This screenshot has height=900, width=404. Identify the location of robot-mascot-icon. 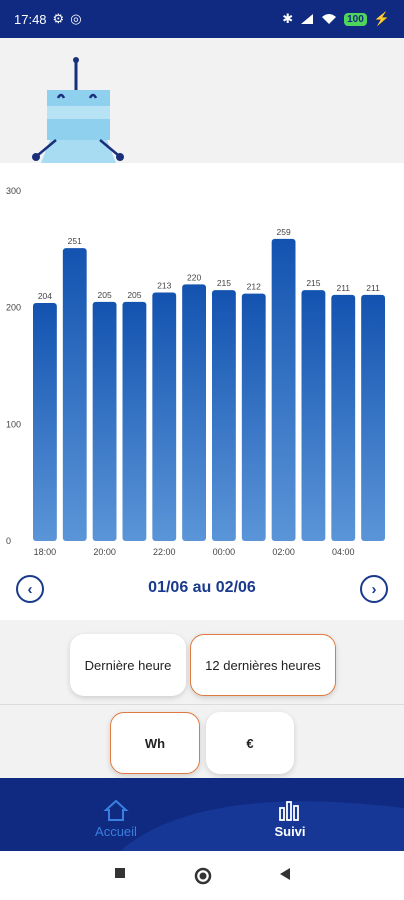
(78, 110).